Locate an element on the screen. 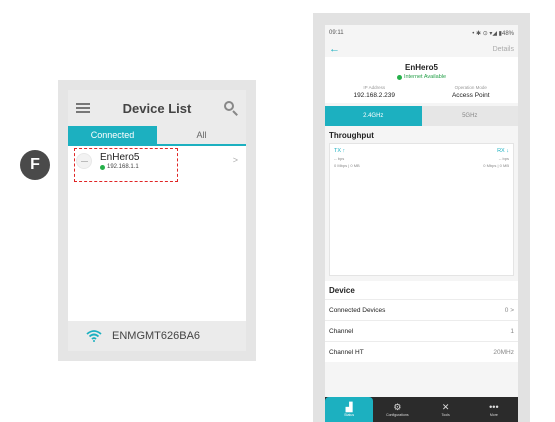 This screenshot has width=555, height=422. nav-status: ▟ Status is located at coordinates (349, 409).